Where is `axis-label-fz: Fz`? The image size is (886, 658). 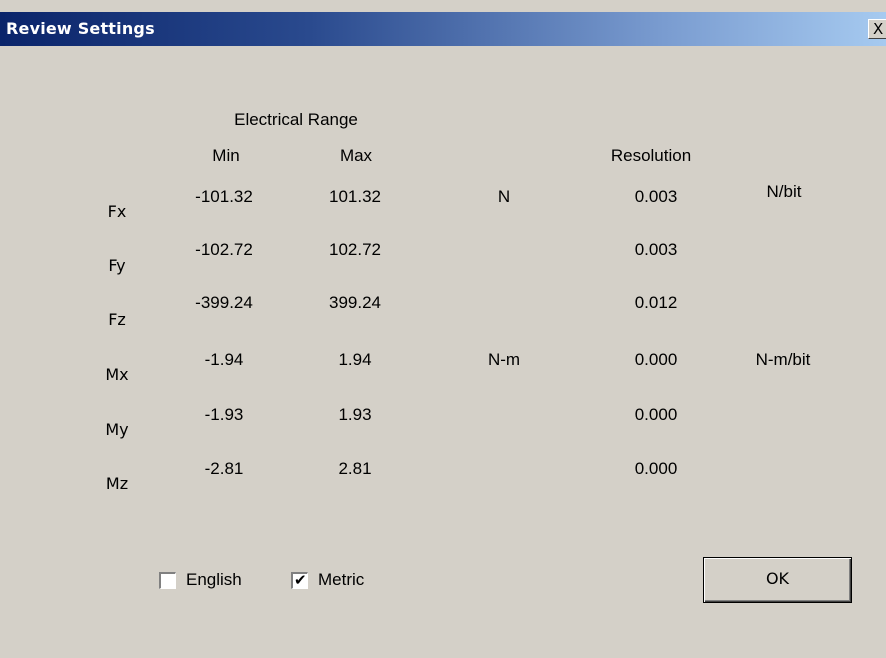
axis-label-fz: Fz is located at coordinates (117, 319).